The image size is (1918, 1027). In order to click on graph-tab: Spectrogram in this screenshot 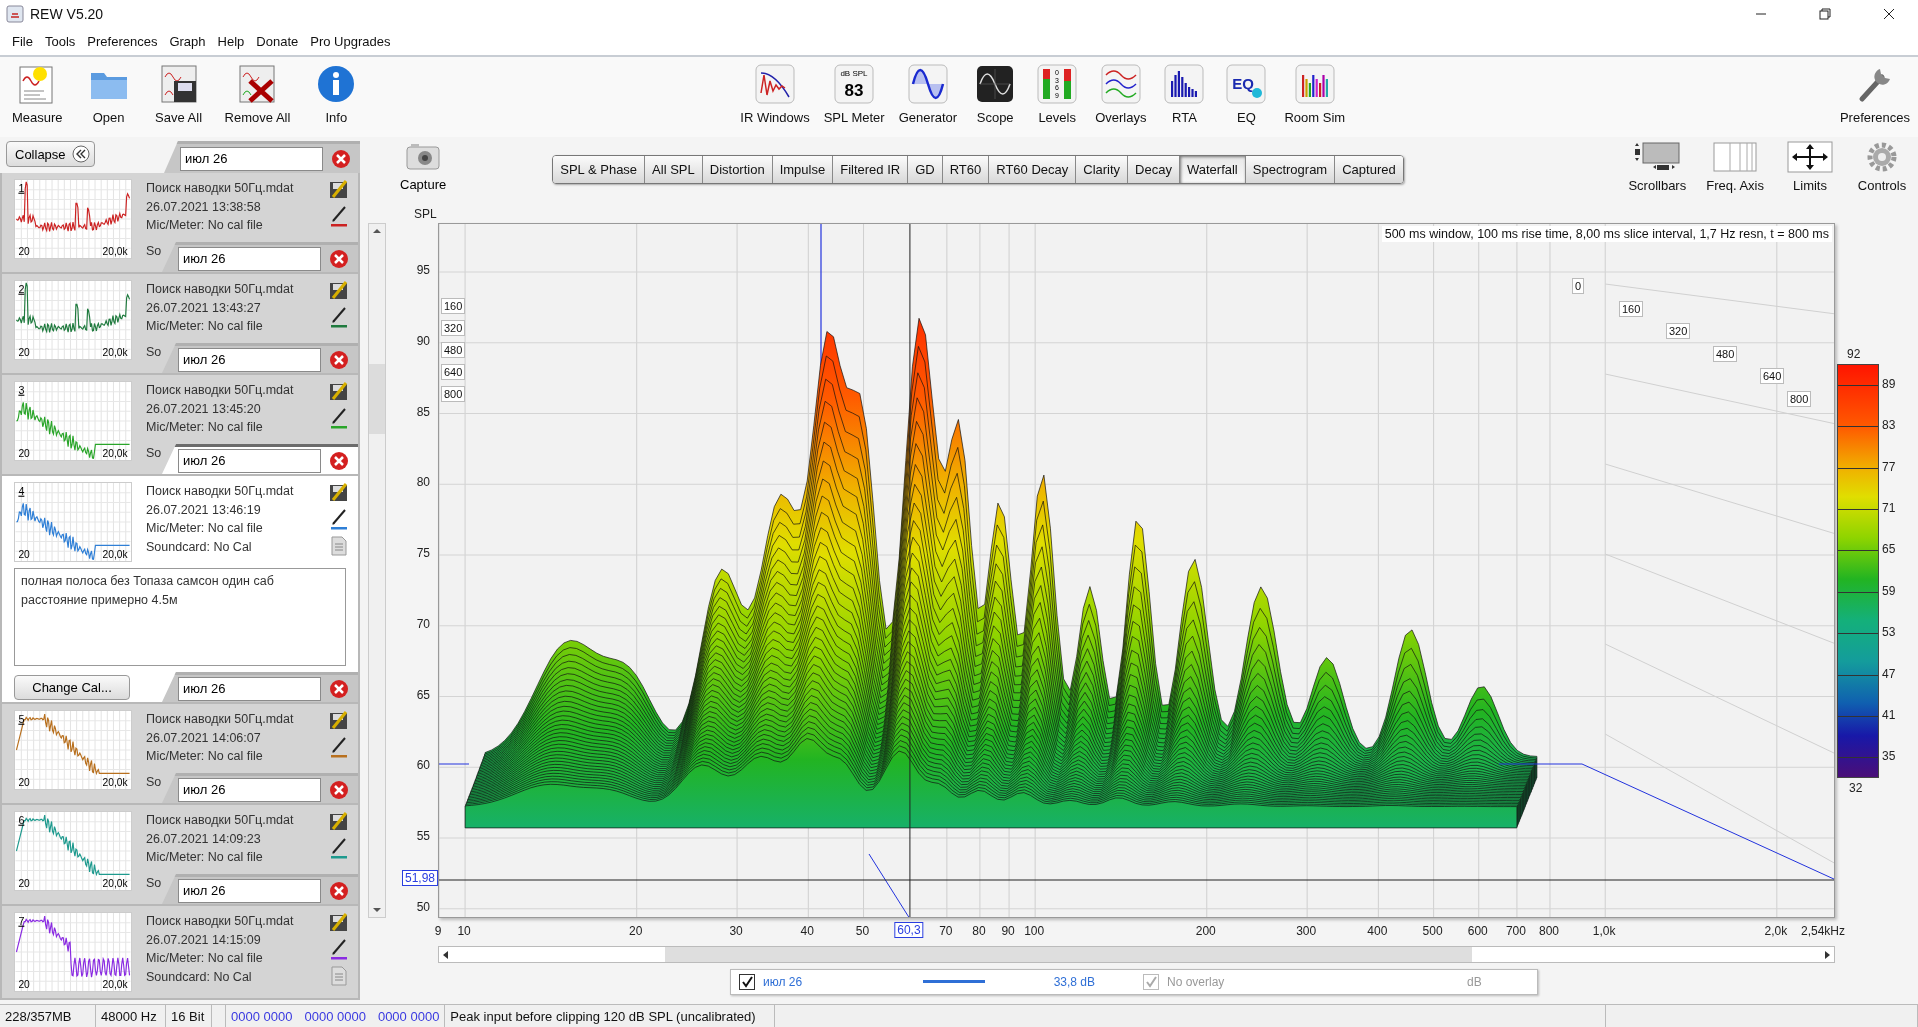, I will do `click(1290, 169)`.